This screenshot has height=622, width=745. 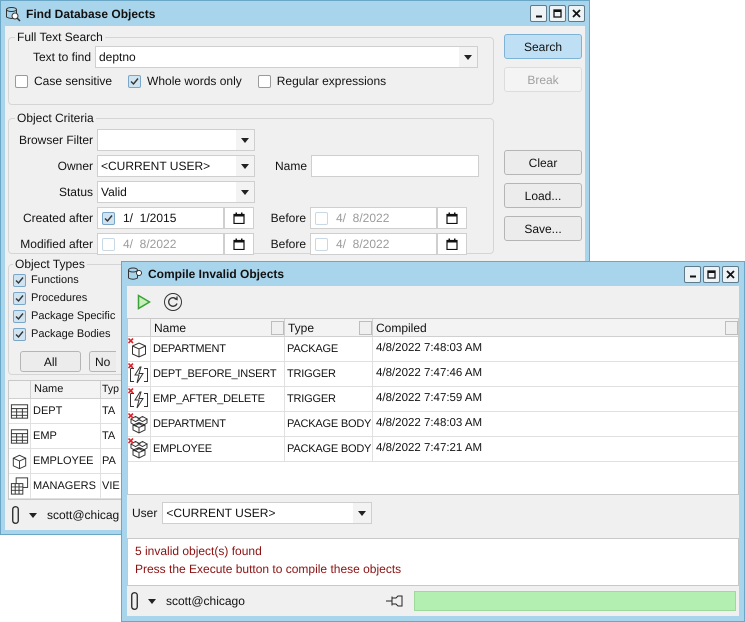 I want to click on table-cell-text: 4/8/2022 7:47:46 AM, so click(x=429, y=374).